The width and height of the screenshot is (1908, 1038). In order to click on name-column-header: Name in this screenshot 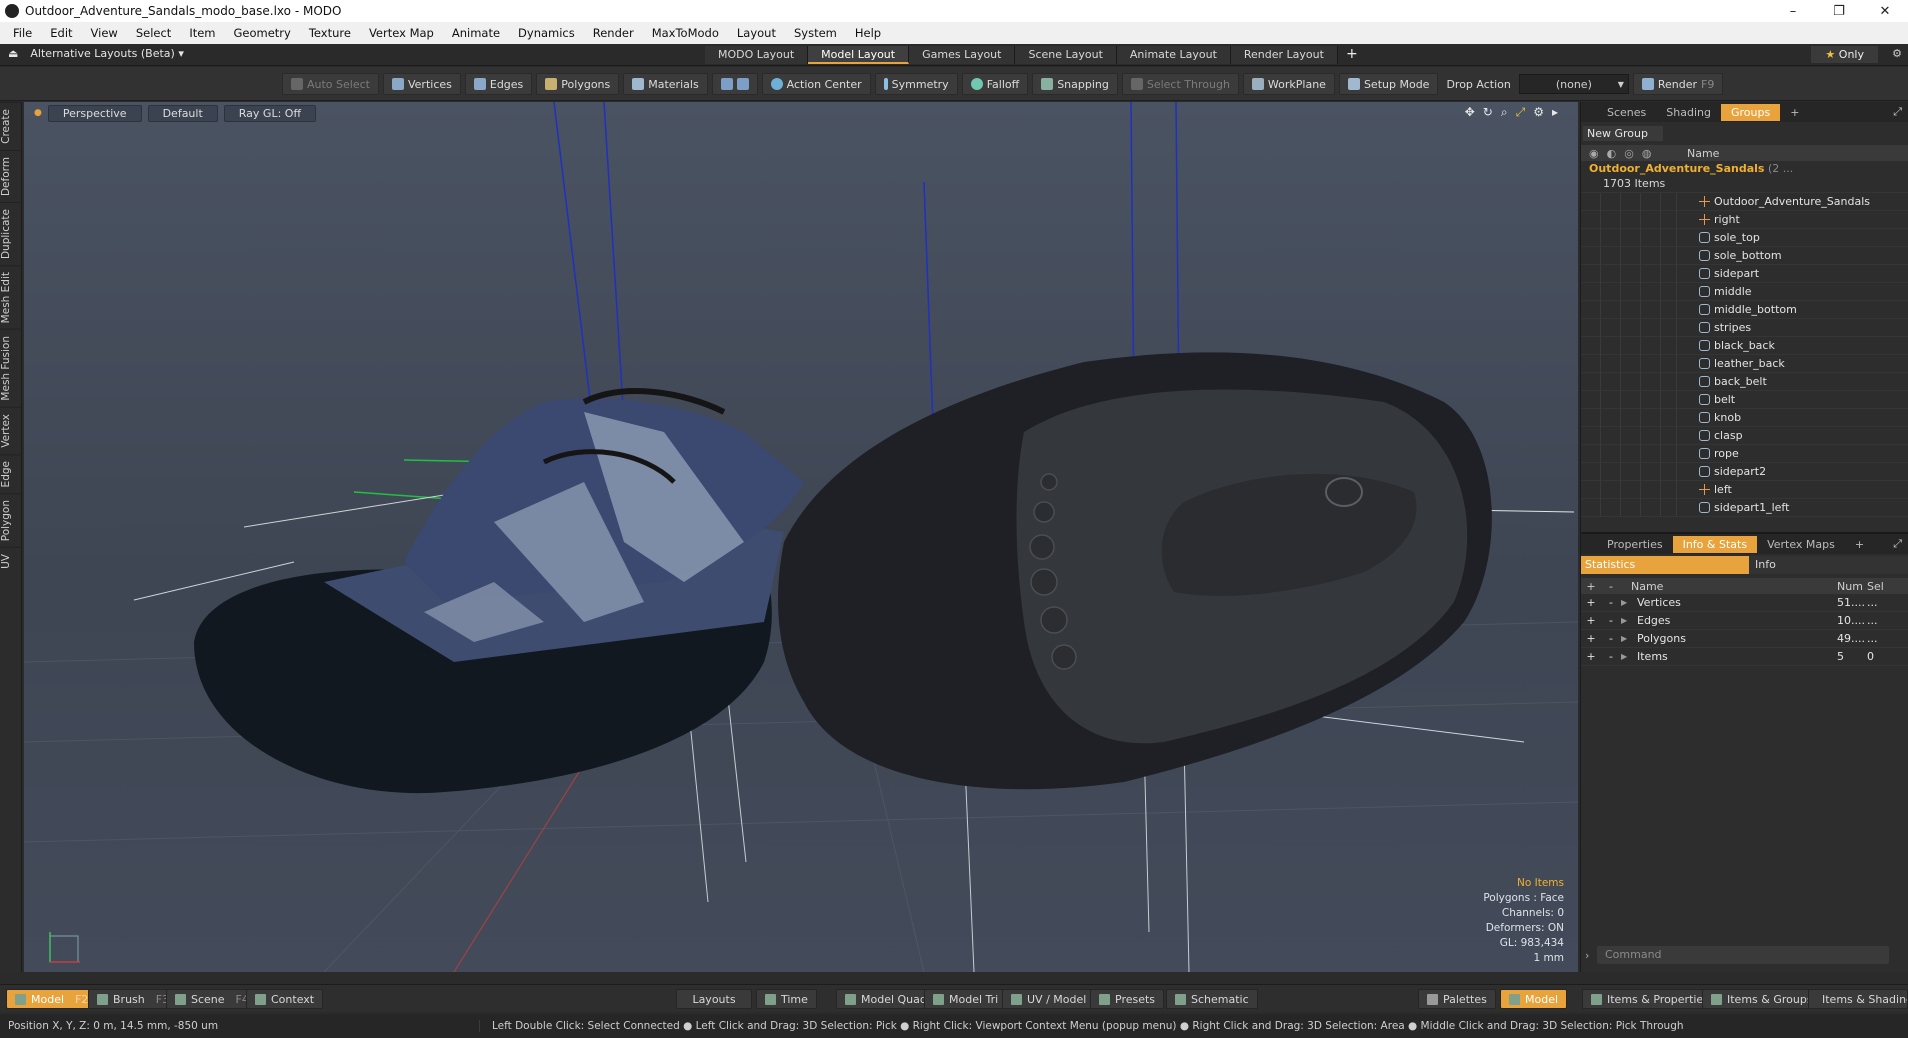, I will do `click(1698, 153)`.